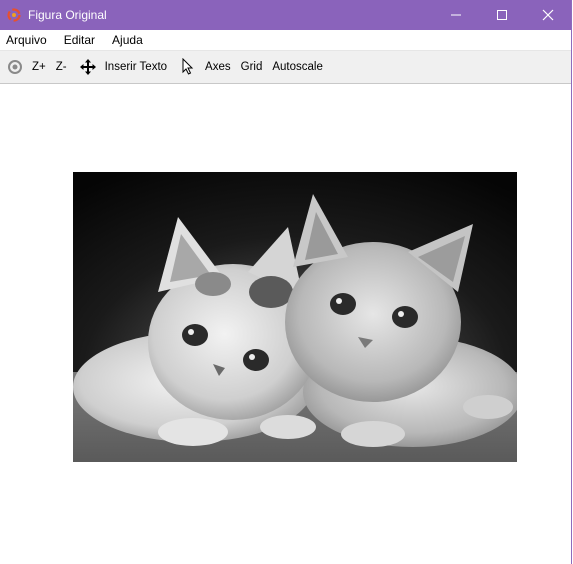 The width and height of the screenshot is (573, 564). I want to click on reset-view-icon, so click(15, 67).